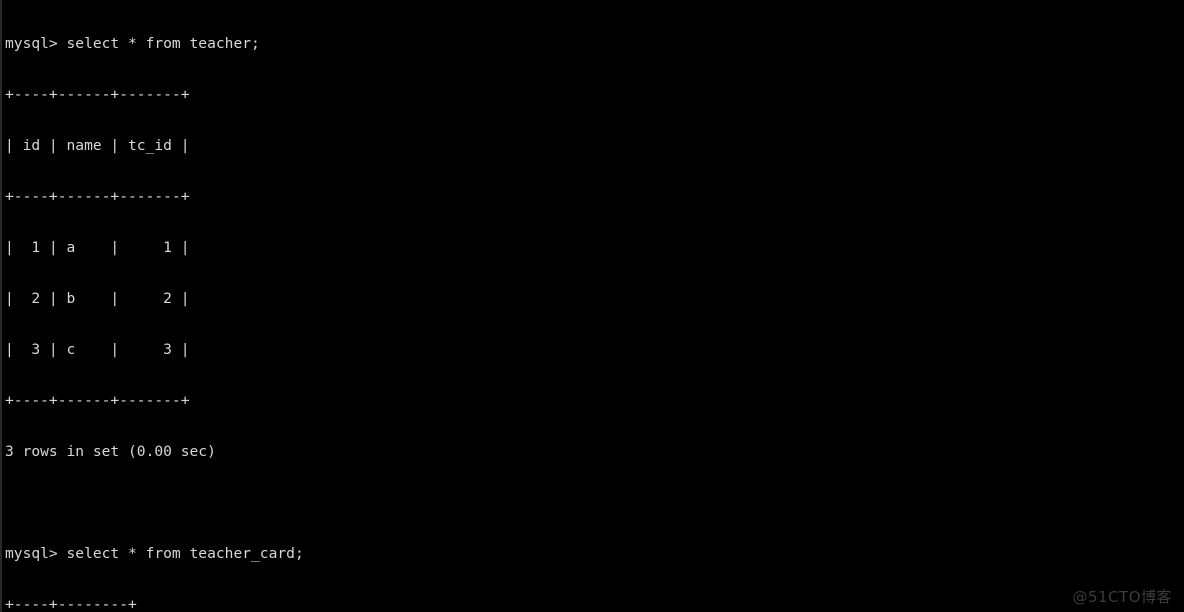 Image resolution: width=1184 pixels, height=612 pixels. Describe the element at coordinates (97, 145) in the screenshot. I see `terminal-line: | id | name | tc_id |` at that location.